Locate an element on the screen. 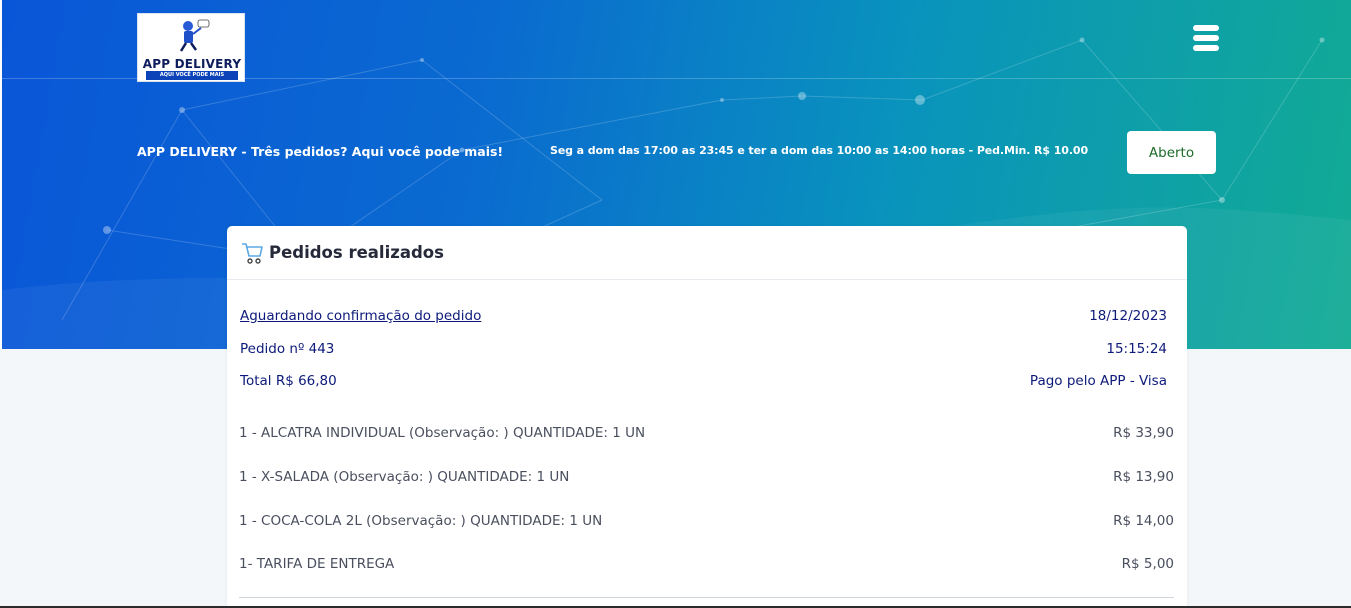 The width and height of the screenshot is (1351, 608). order-number: Pedido nº 443 is located at coordinates (287, 349).